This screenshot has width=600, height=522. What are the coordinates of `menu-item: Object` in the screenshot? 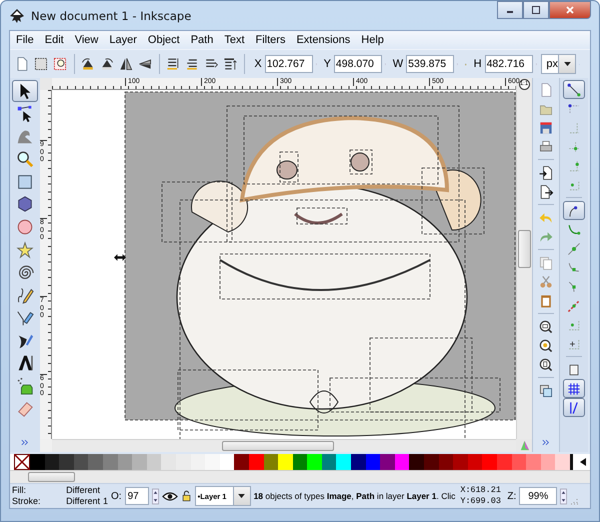 It's located at (164, 40).